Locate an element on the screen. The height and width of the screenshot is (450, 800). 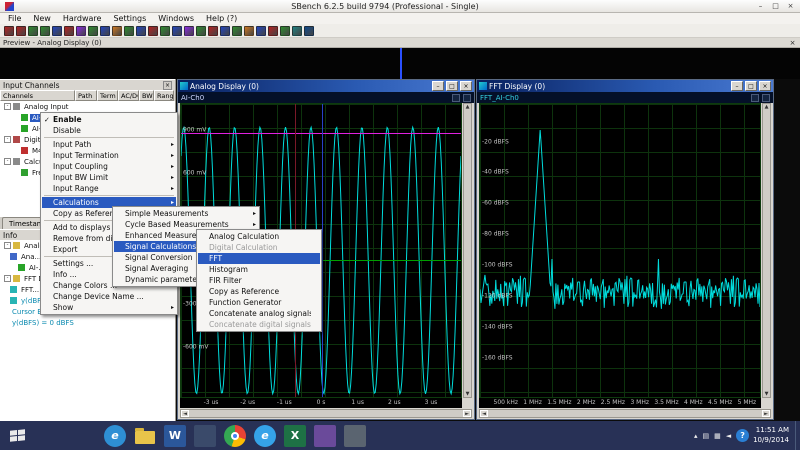
chrome-icon is located at coordinates (235, 435).